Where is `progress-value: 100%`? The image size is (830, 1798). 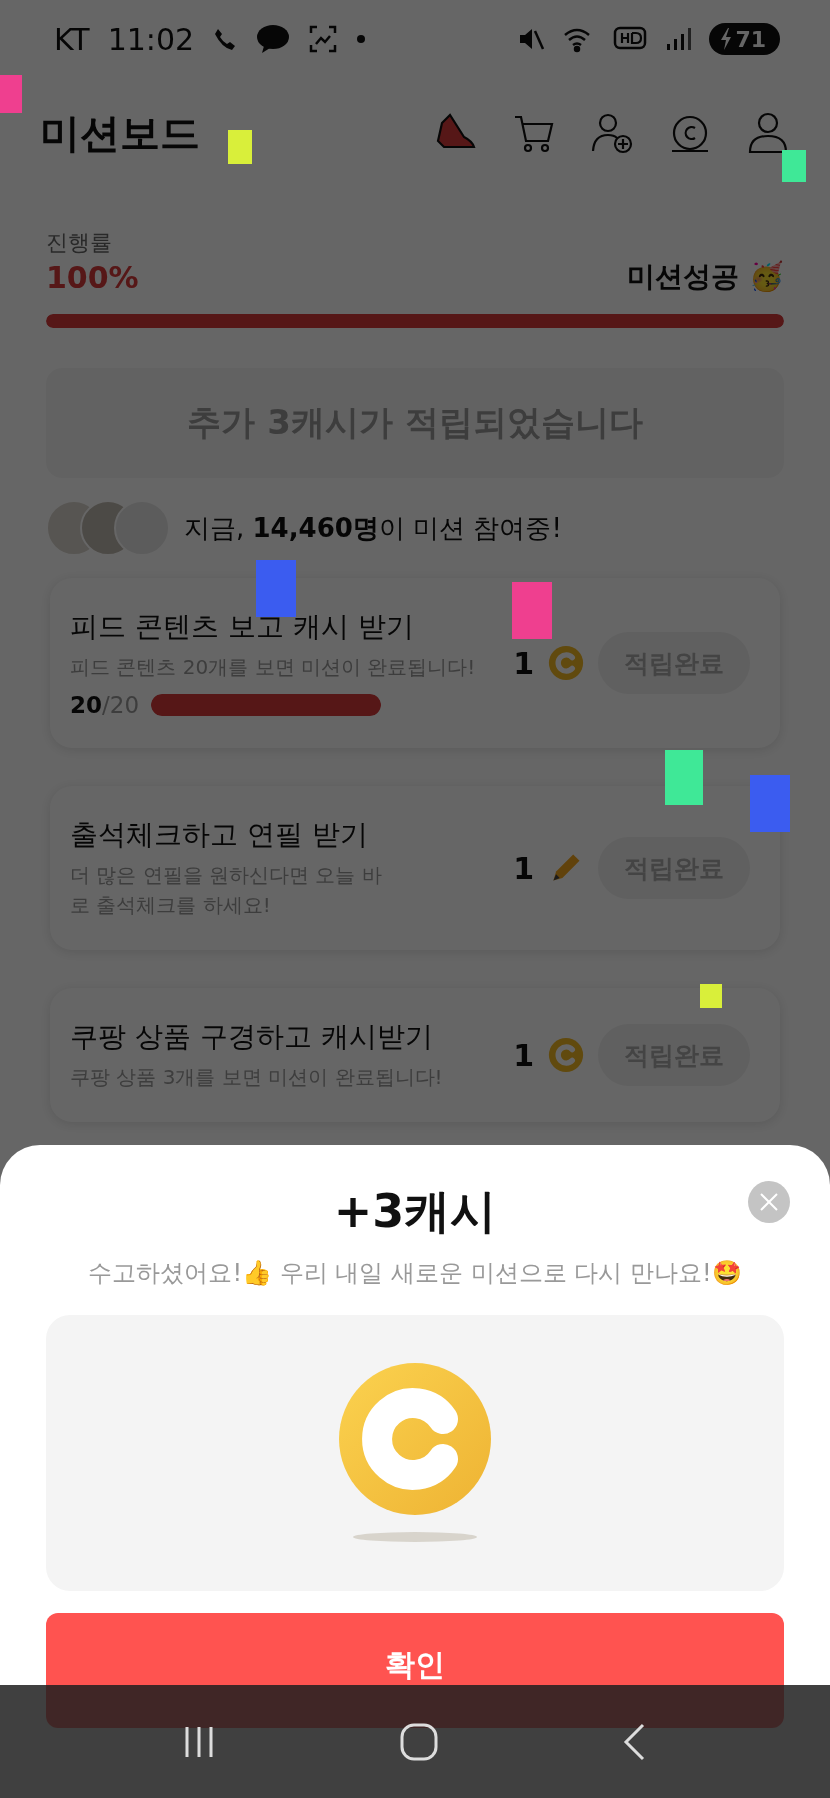 progress-value: 100% is located at coordinates (92, 277).